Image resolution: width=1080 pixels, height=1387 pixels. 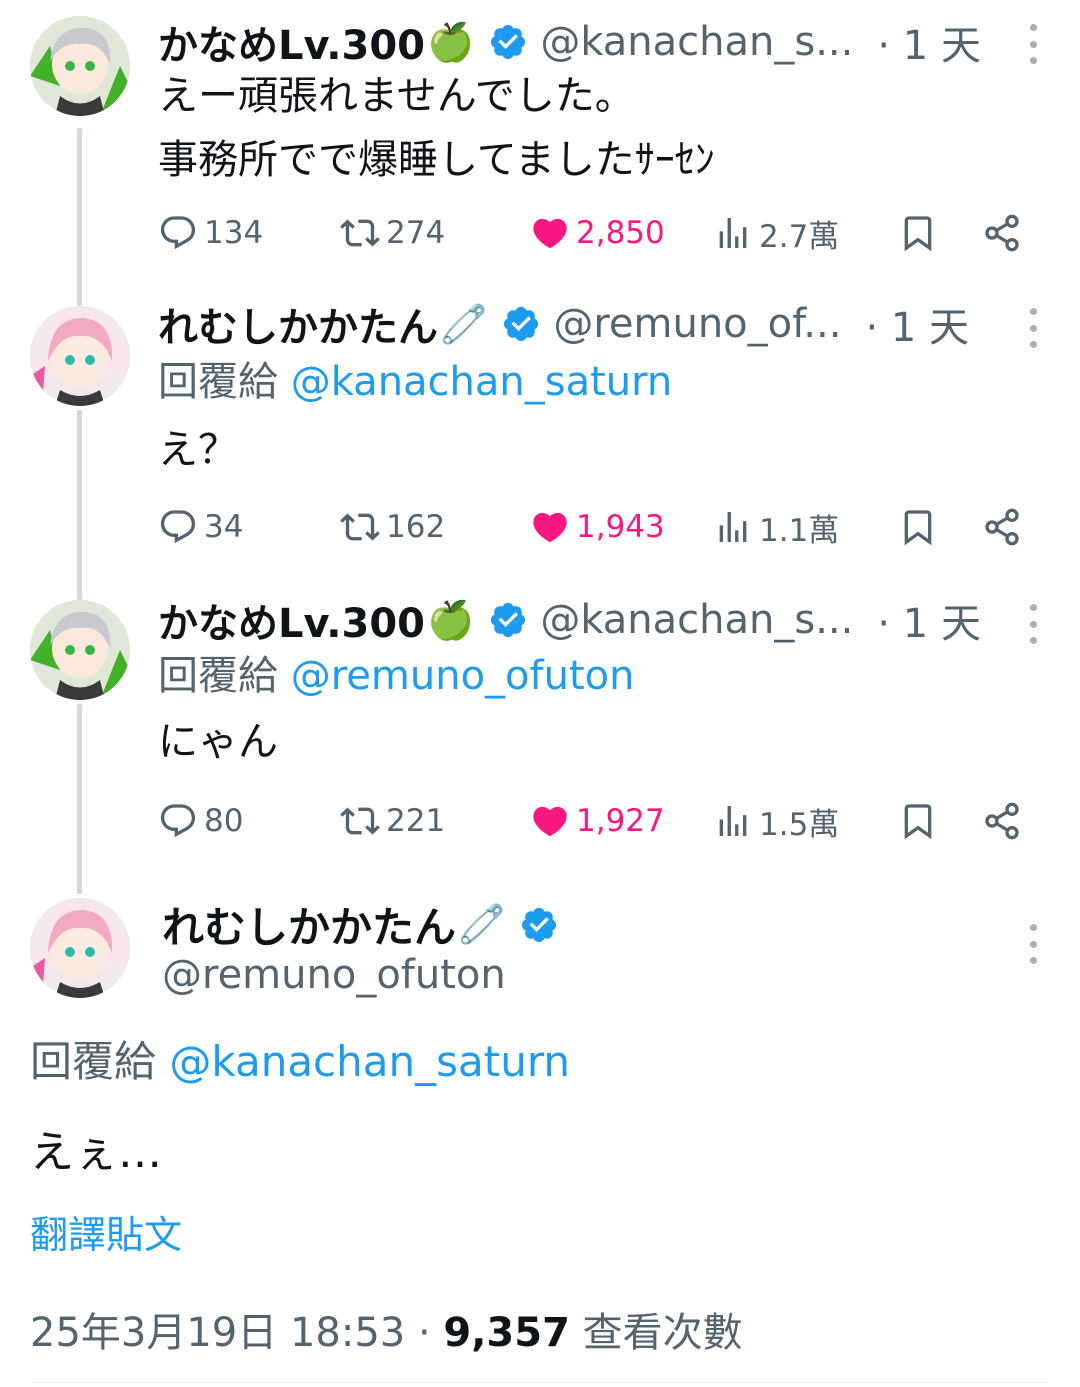 I want to click on retweet-button: 274, so click(x=392, y=233).